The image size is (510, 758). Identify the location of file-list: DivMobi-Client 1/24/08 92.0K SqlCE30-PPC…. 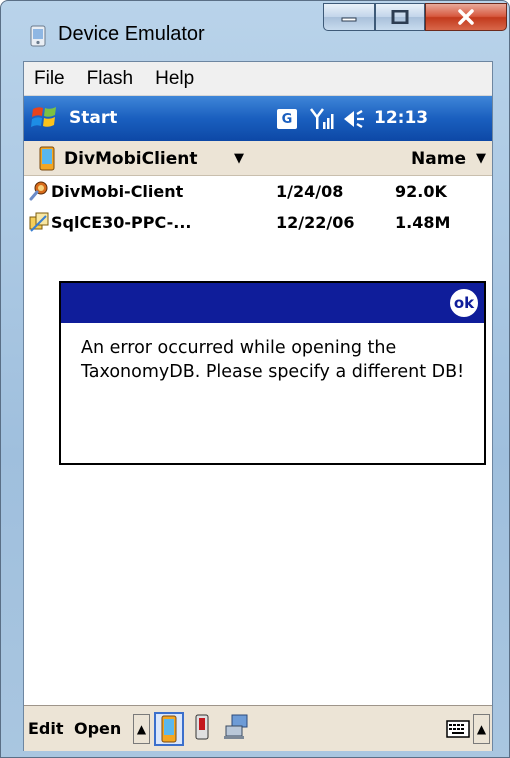
(258, 207).